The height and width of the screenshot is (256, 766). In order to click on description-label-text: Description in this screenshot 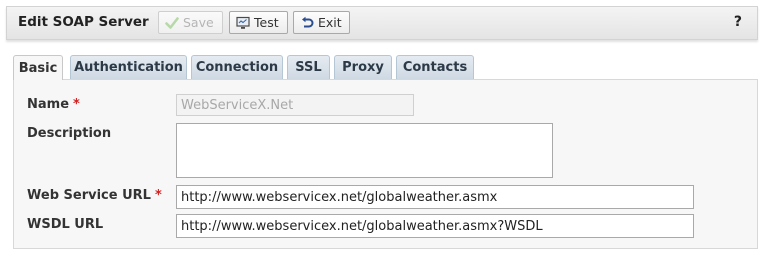, I will do `click(69, 133)`.